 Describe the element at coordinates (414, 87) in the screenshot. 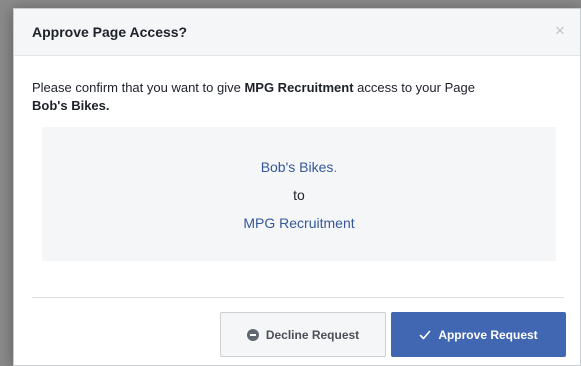

I see `prompt-text-middle: access to your Page` at that location.